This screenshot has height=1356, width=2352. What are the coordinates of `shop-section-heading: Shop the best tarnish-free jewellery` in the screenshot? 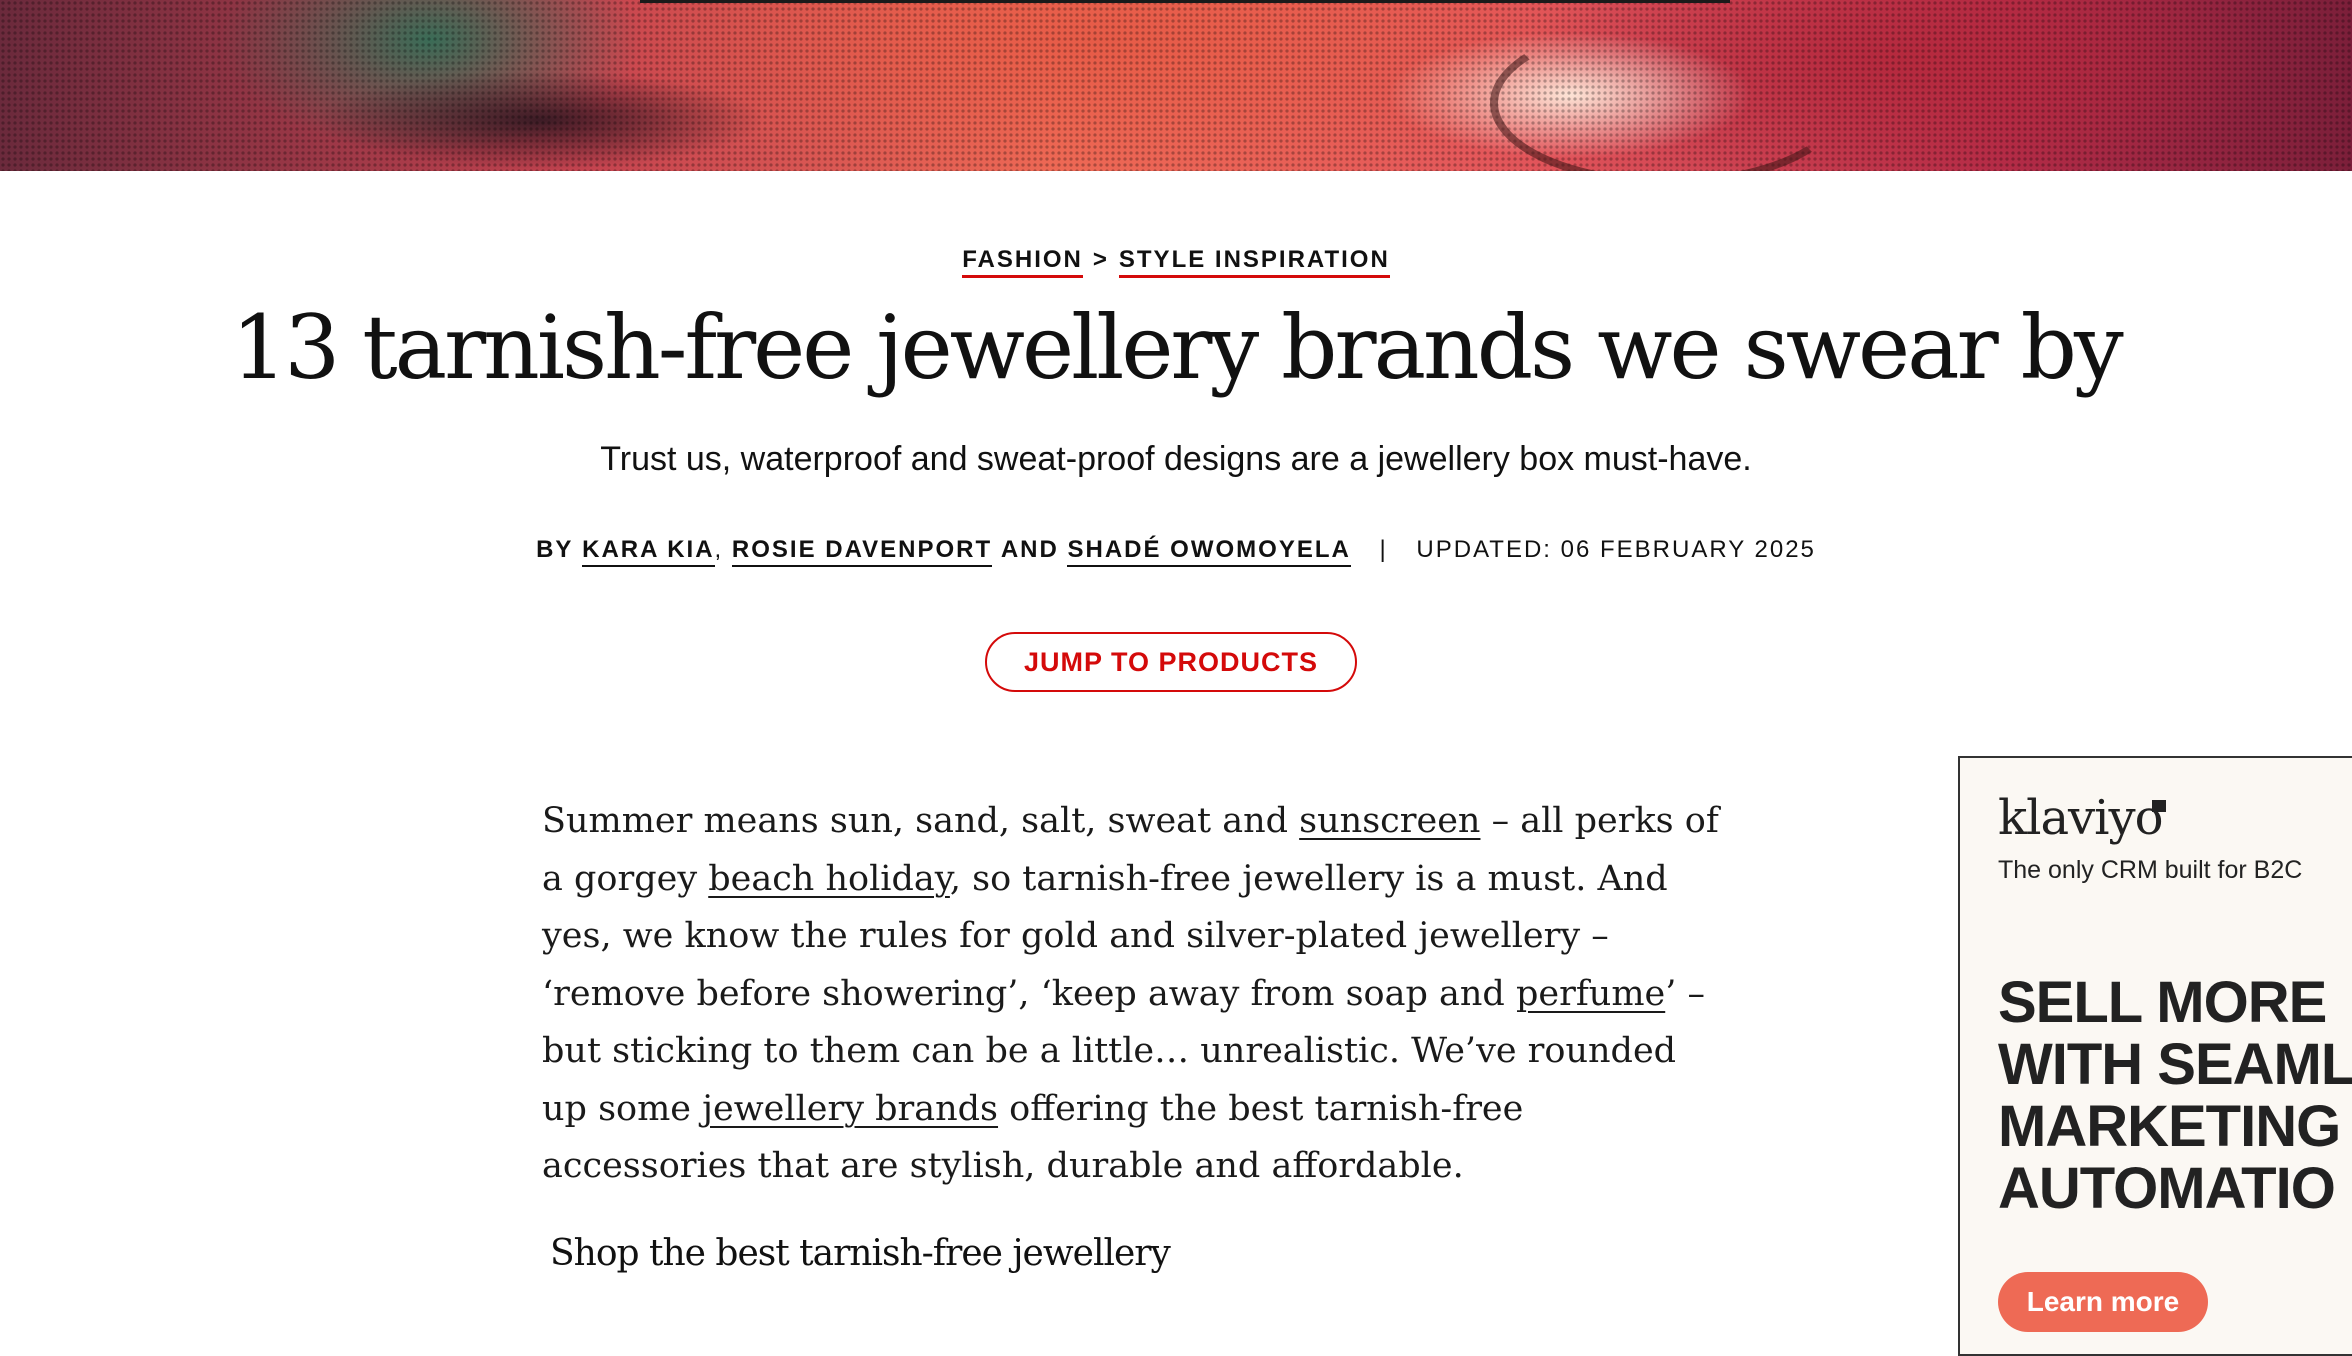 It's located at (860, 1253).